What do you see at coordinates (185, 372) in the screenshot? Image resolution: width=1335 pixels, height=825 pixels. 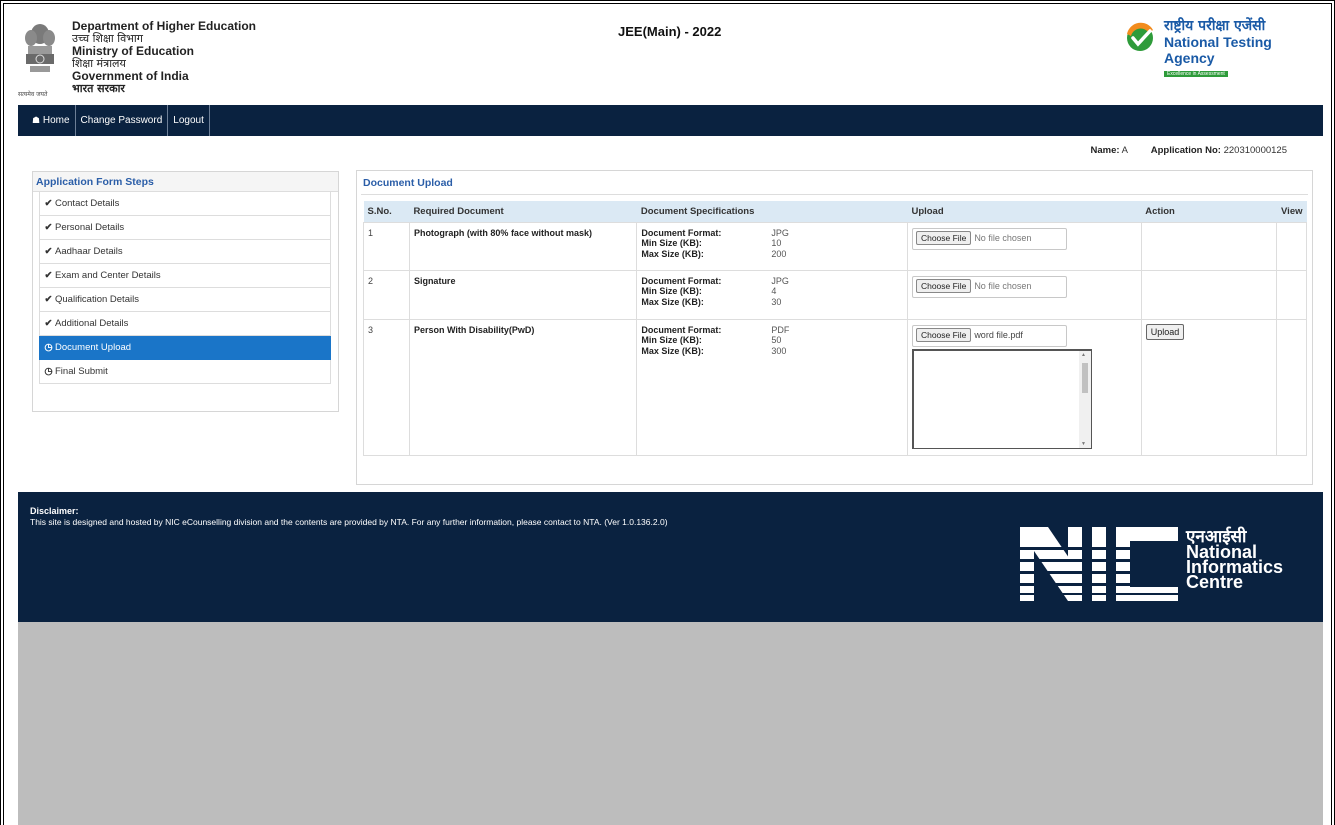 I see `step-final-submit: ◷ Final Submit` at bounding box center [185, 372].